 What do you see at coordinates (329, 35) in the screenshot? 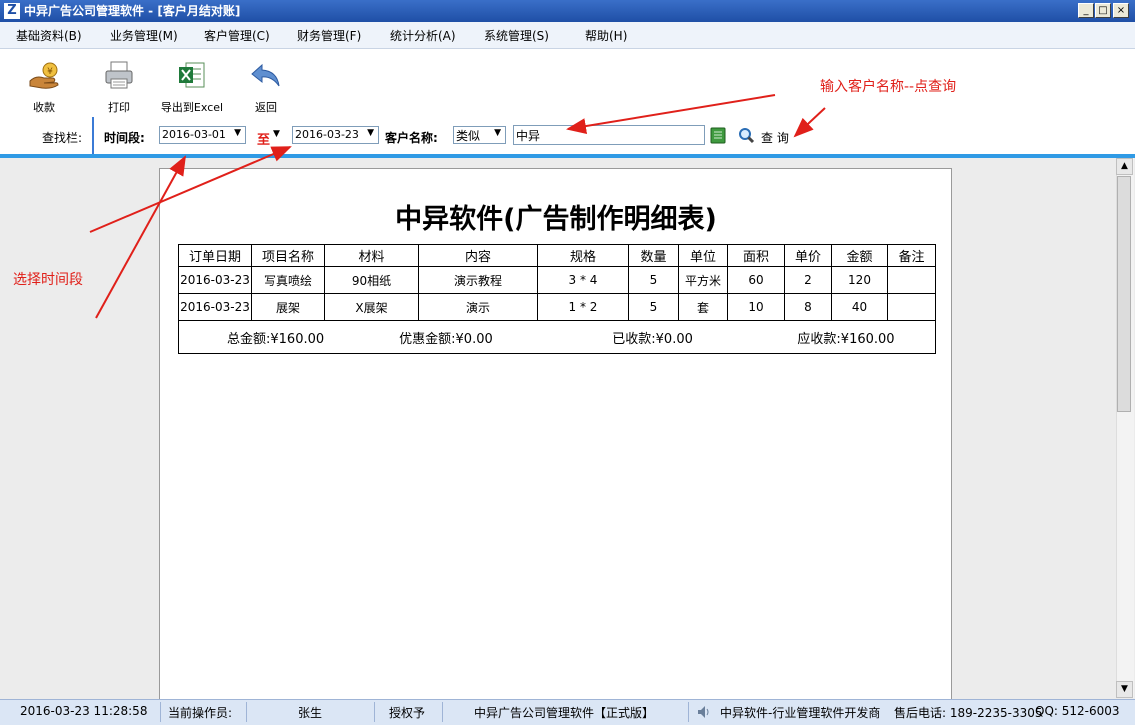
I see `menu-finance: 财务管理(F)` at bounding box center [329, 35].